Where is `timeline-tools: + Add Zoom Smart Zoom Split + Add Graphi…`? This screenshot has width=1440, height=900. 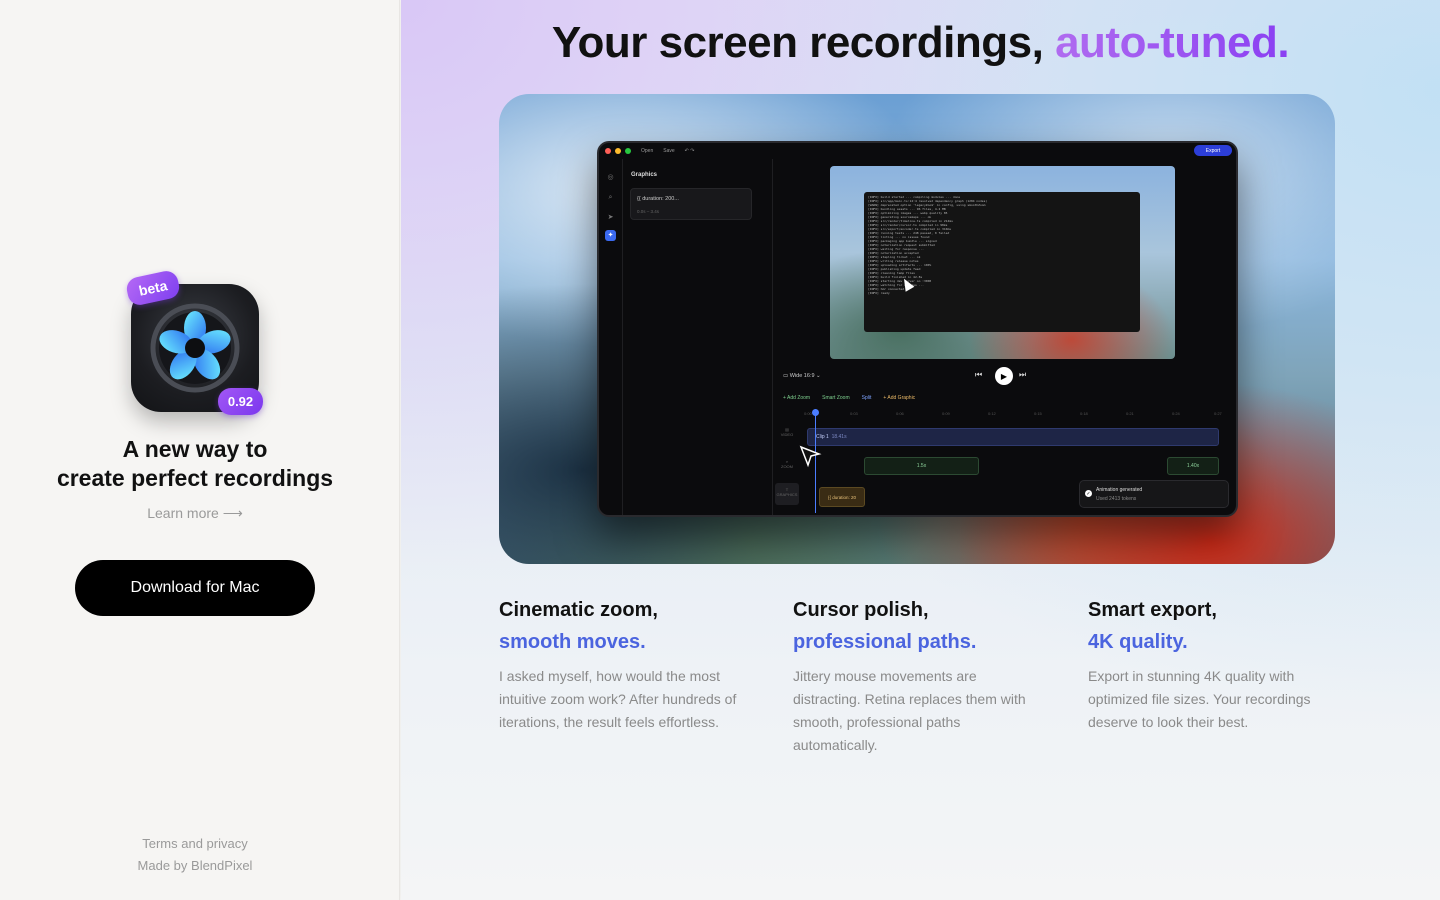 timeline-tools: + Add Zoom Smart Zoom Split + Add Graphi… is located at coordinates (1005, 398).